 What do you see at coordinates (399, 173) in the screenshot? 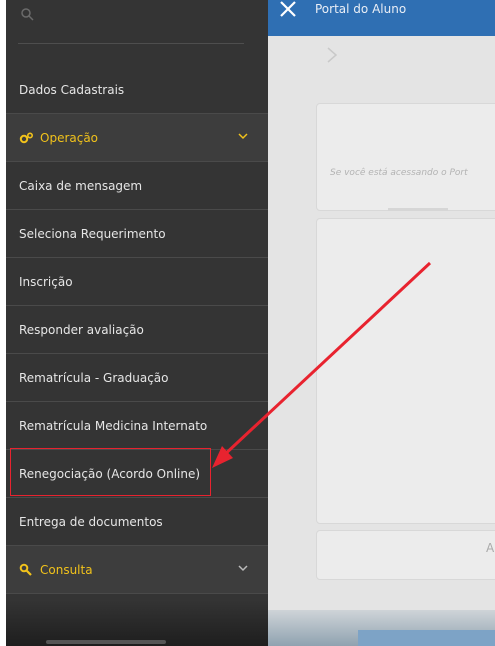
I see `notice-text: Se você está acessando o Port` at bounding box center [399, 173].